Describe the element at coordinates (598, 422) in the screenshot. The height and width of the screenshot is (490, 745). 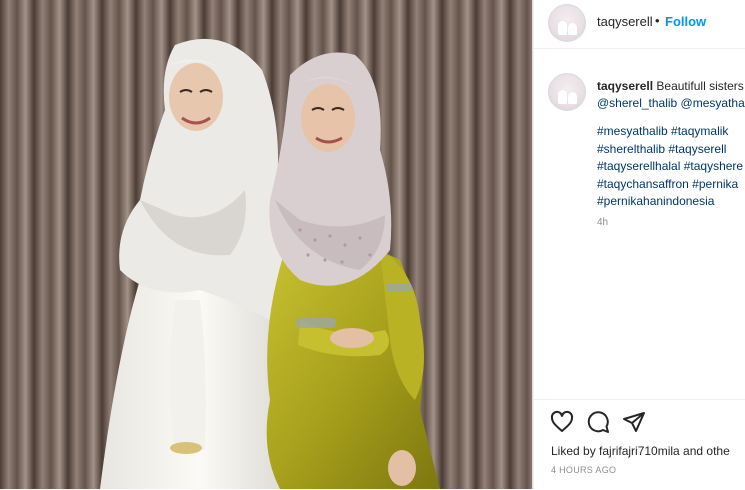
I see `comment-icon` at that location.